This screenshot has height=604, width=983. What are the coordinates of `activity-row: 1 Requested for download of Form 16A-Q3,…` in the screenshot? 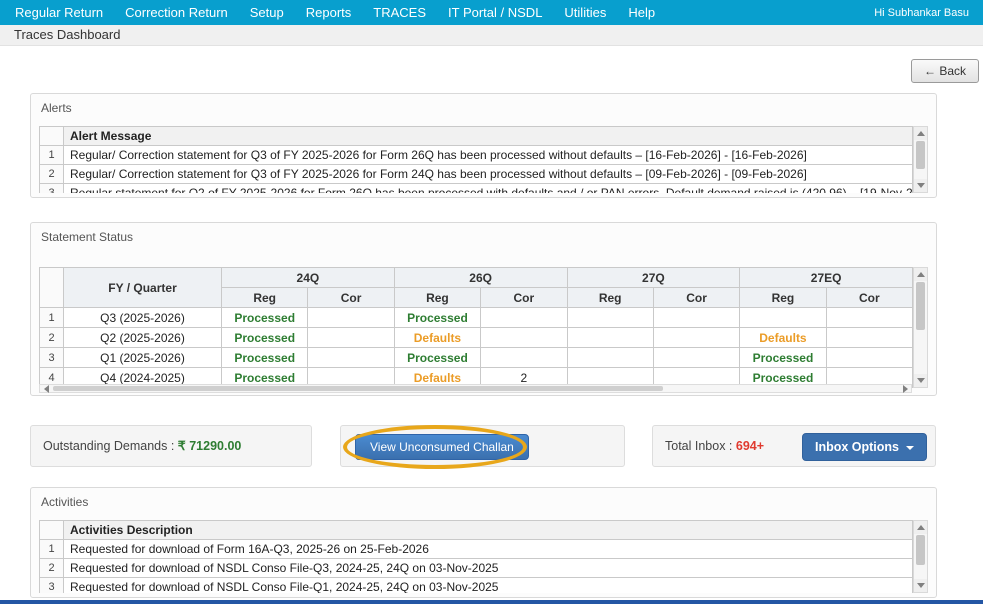 It's located at (476, 549).